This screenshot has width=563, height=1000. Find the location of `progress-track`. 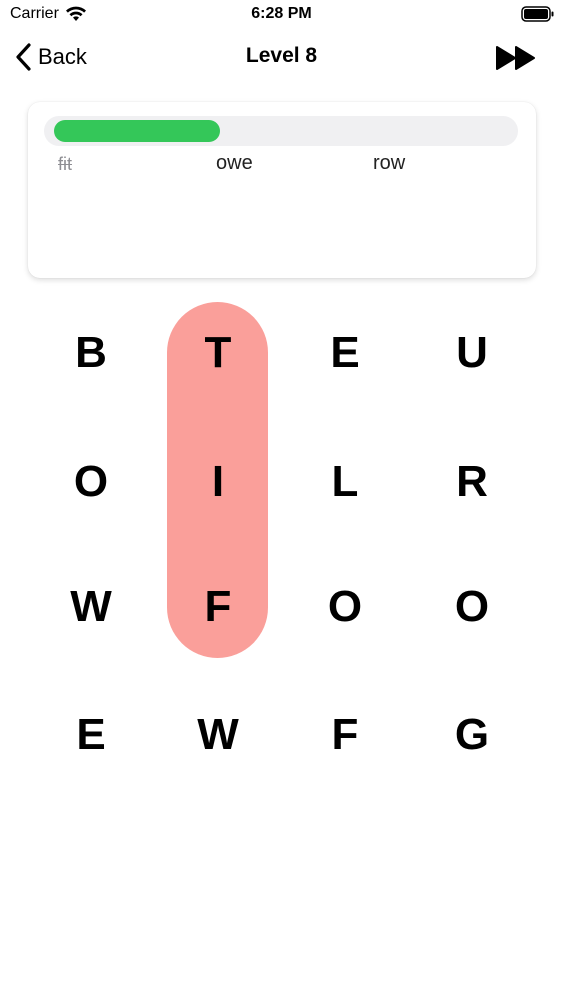

progress-track is located at coordinates (281, 131).